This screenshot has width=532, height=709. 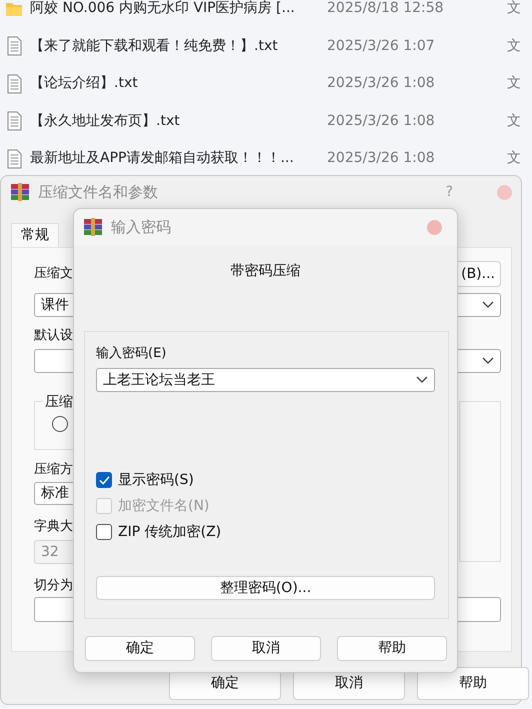 I want to click on window-title: 压缩文件名和参数, so click(x=98, y=192).